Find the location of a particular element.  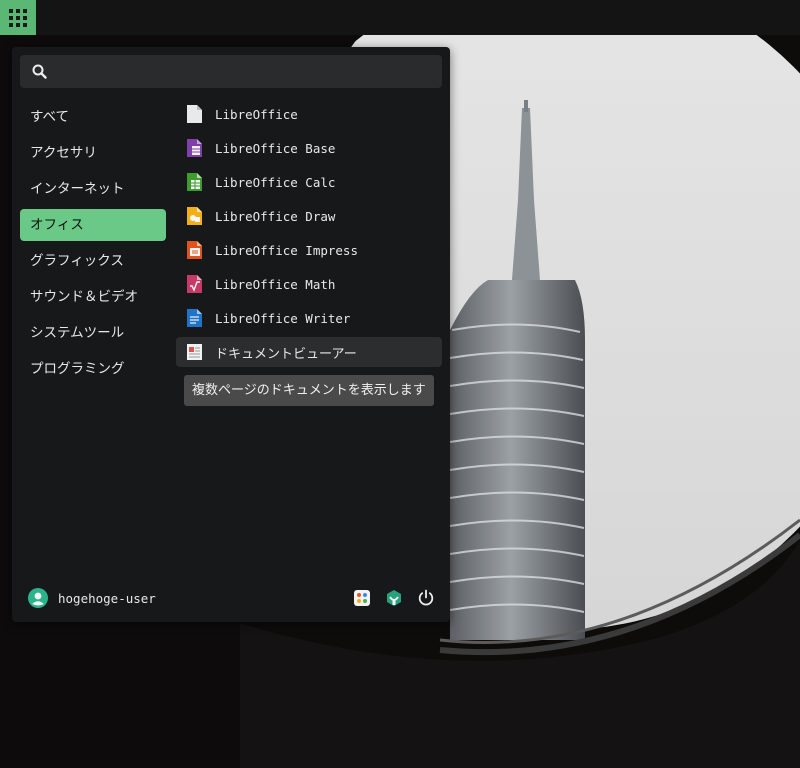

app-label: LibreOffice Draw is located at coordinates (275, 216).